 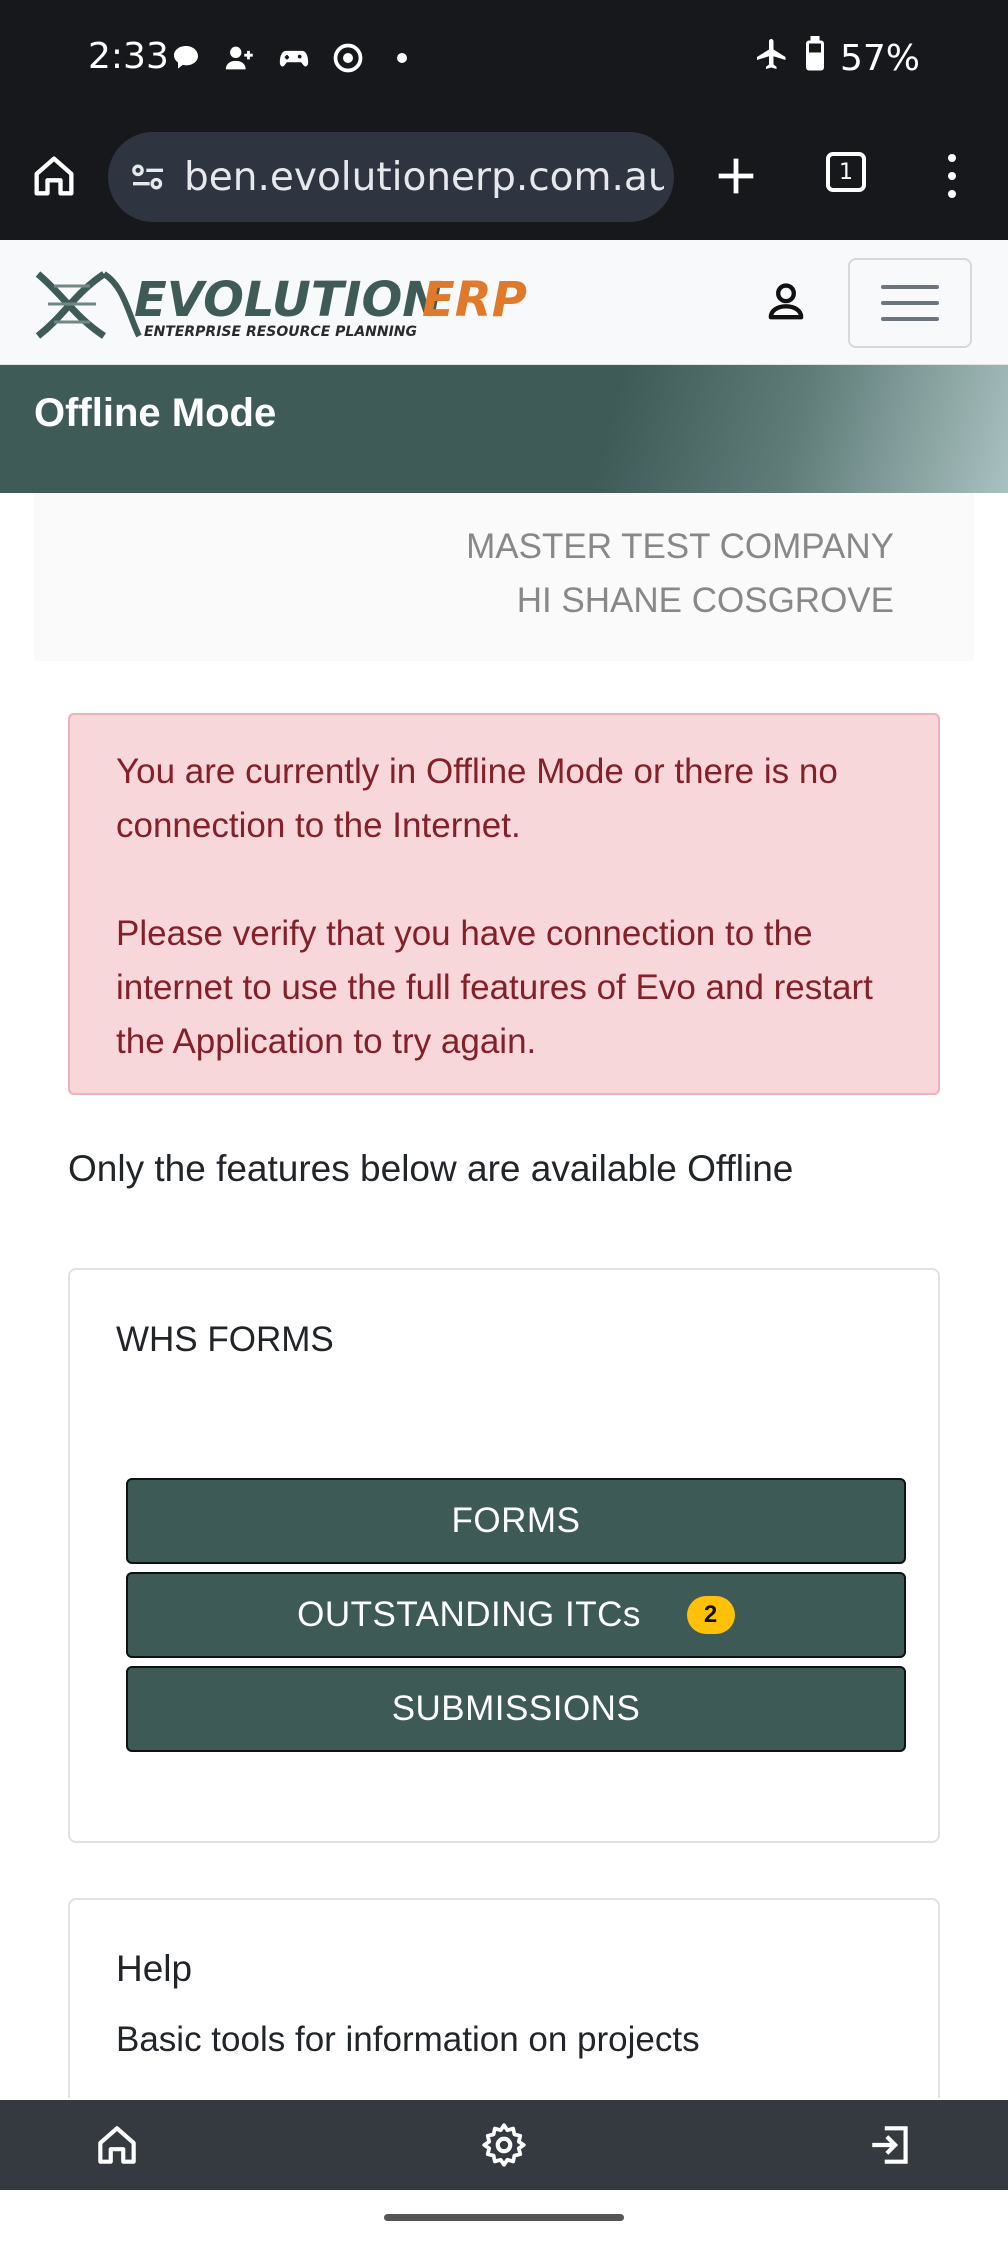 I want to click on chat-bubble-icon, so click(x=186, y=58).